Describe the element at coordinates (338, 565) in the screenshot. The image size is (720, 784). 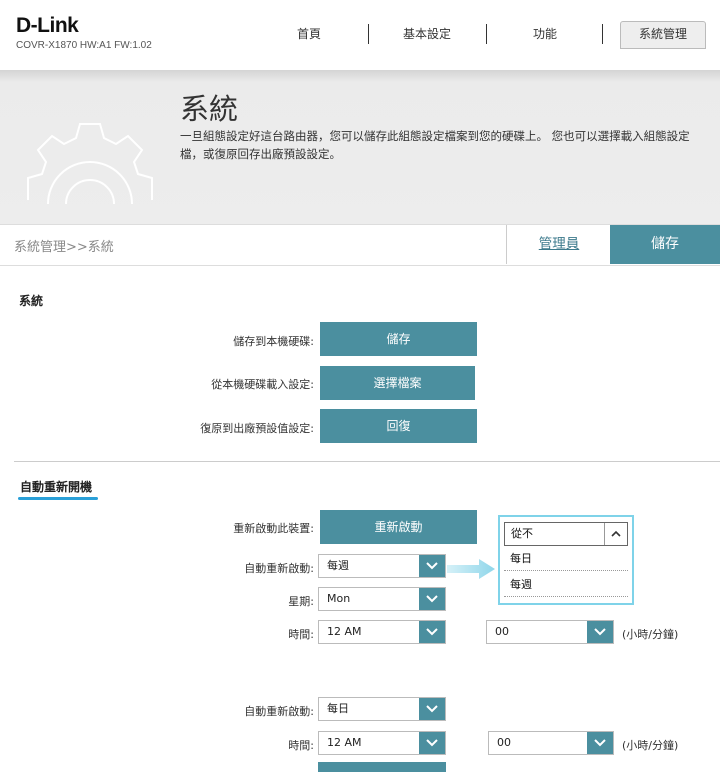
I see `auto-reboot-value: 每週` at that location.